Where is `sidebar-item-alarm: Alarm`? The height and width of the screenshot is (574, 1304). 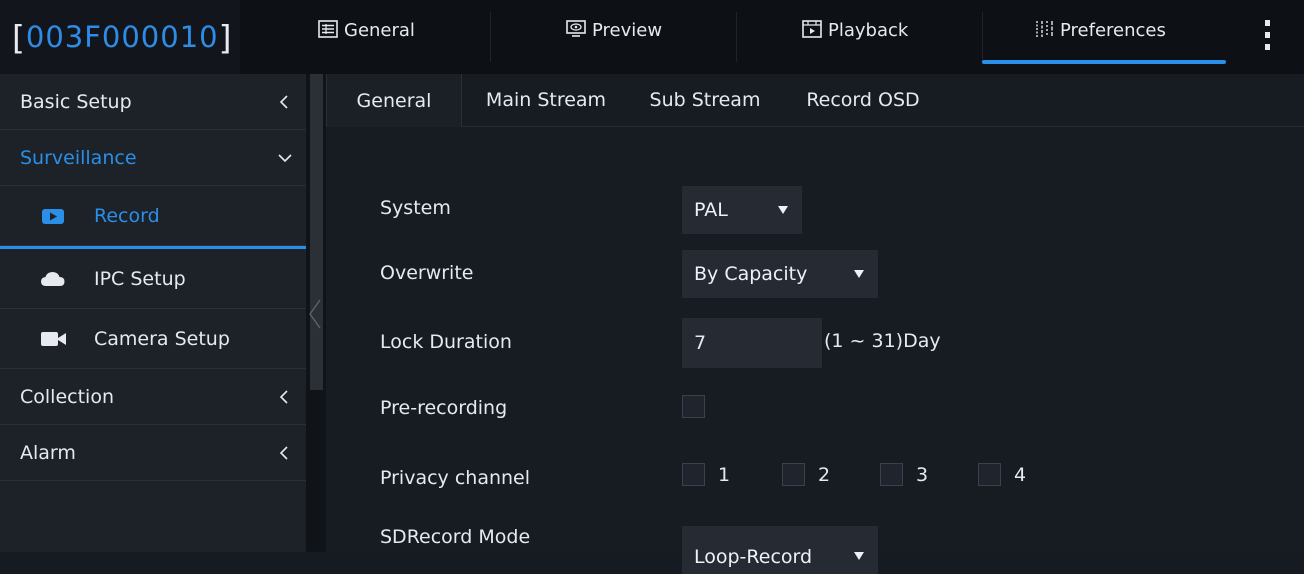
sidebar-item-alarm: Alarm is located at coordinates (153, 453).